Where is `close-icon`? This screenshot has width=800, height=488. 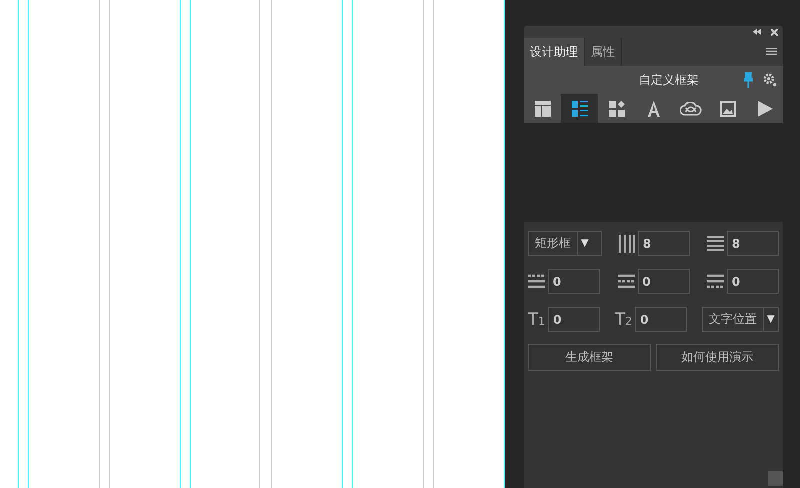
close-icon is located at coordinates (774, 32).